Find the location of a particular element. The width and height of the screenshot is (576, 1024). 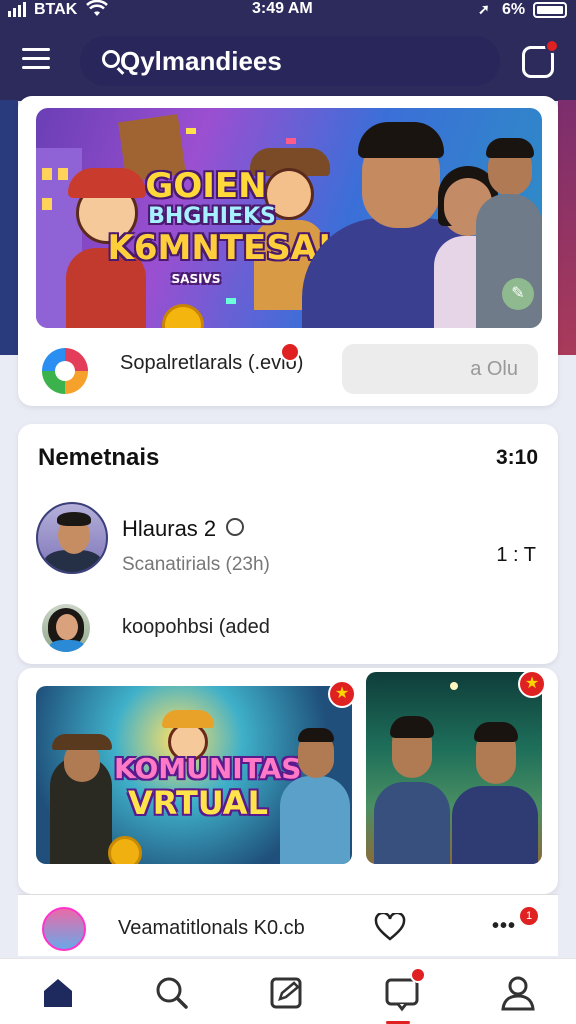

community-logo is located at coordinates (65, 371).